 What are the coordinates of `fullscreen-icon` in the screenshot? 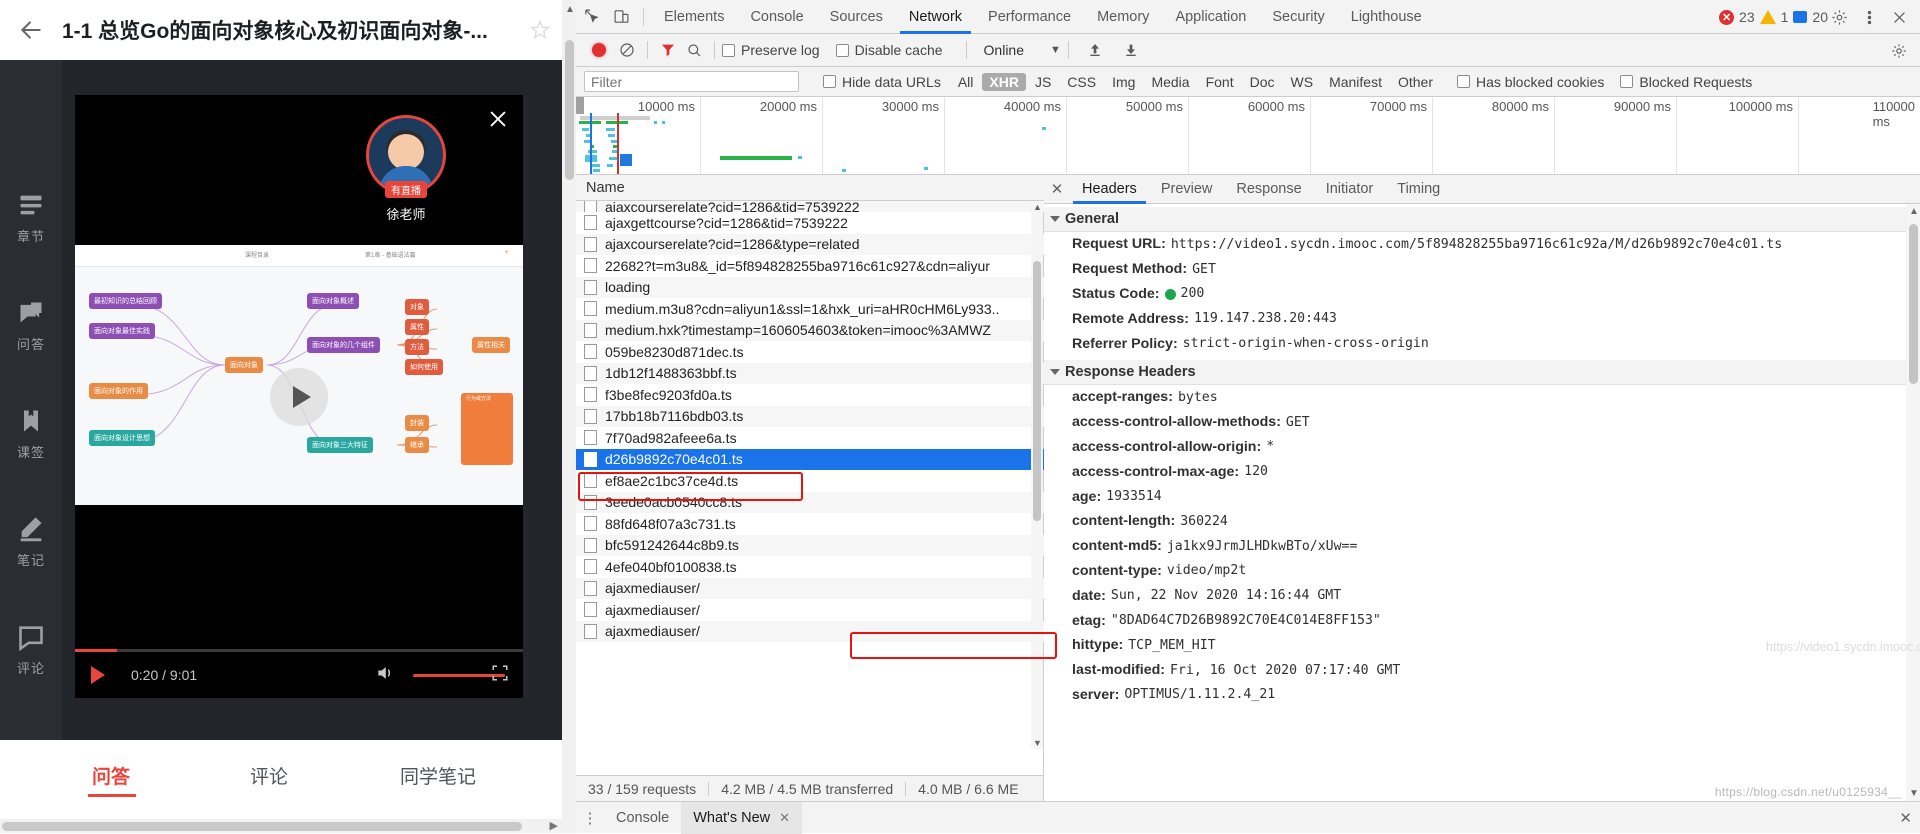 It's located at (500, 675).